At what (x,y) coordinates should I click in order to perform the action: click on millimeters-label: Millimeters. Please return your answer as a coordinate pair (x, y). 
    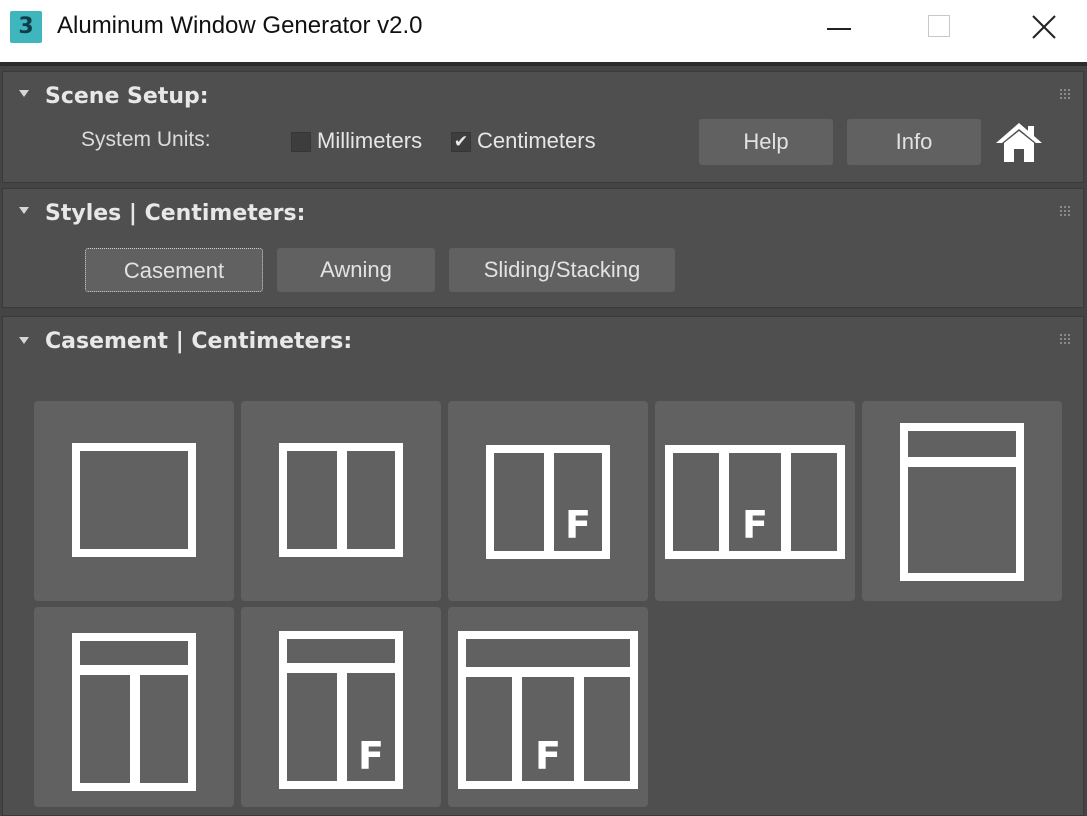
    Looking at the image, I should click on (369, 141).